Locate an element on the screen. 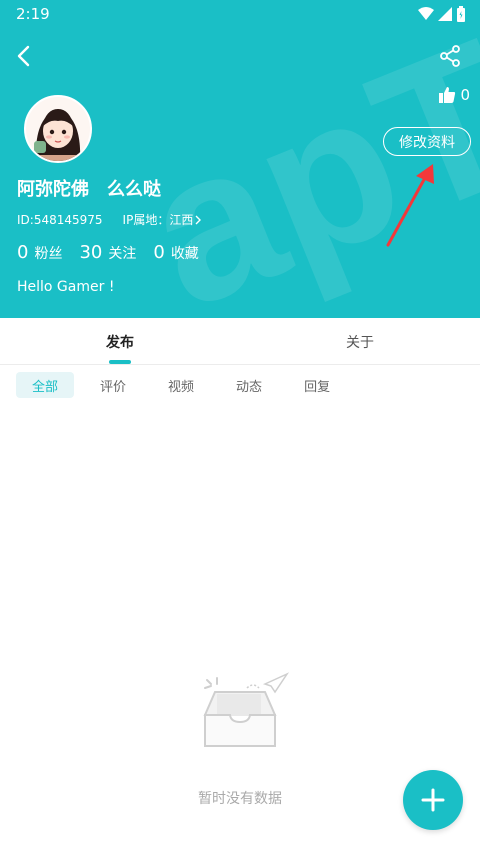  tab-about: 关于 is located at coordinates (360, 341).